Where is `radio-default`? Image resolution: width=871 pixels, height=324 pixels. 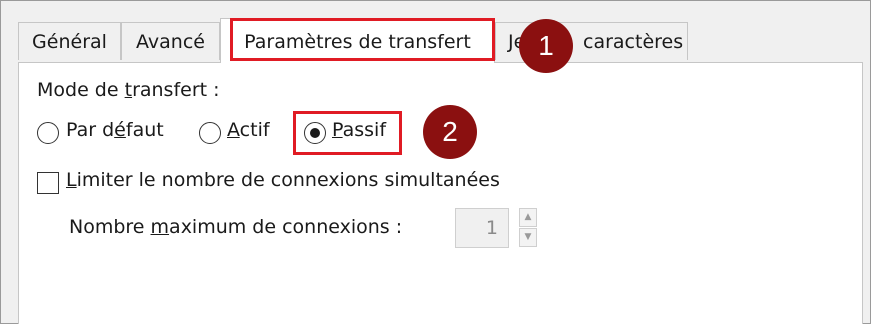 radio-default is located at coordinates (48, 133).